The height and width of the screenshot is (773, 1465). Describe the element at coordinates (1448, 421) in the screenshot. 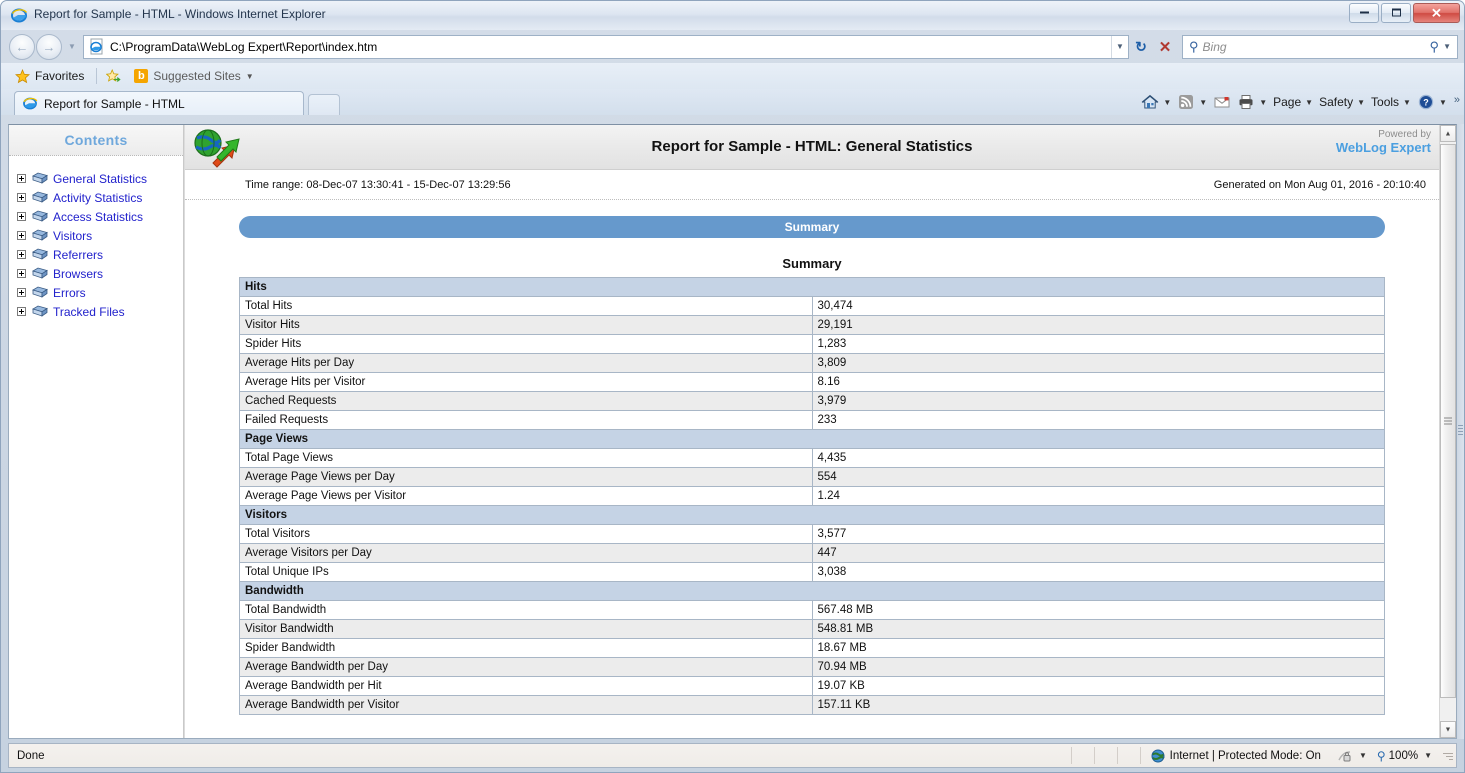

I see `scrollbar-thumb` at that location.